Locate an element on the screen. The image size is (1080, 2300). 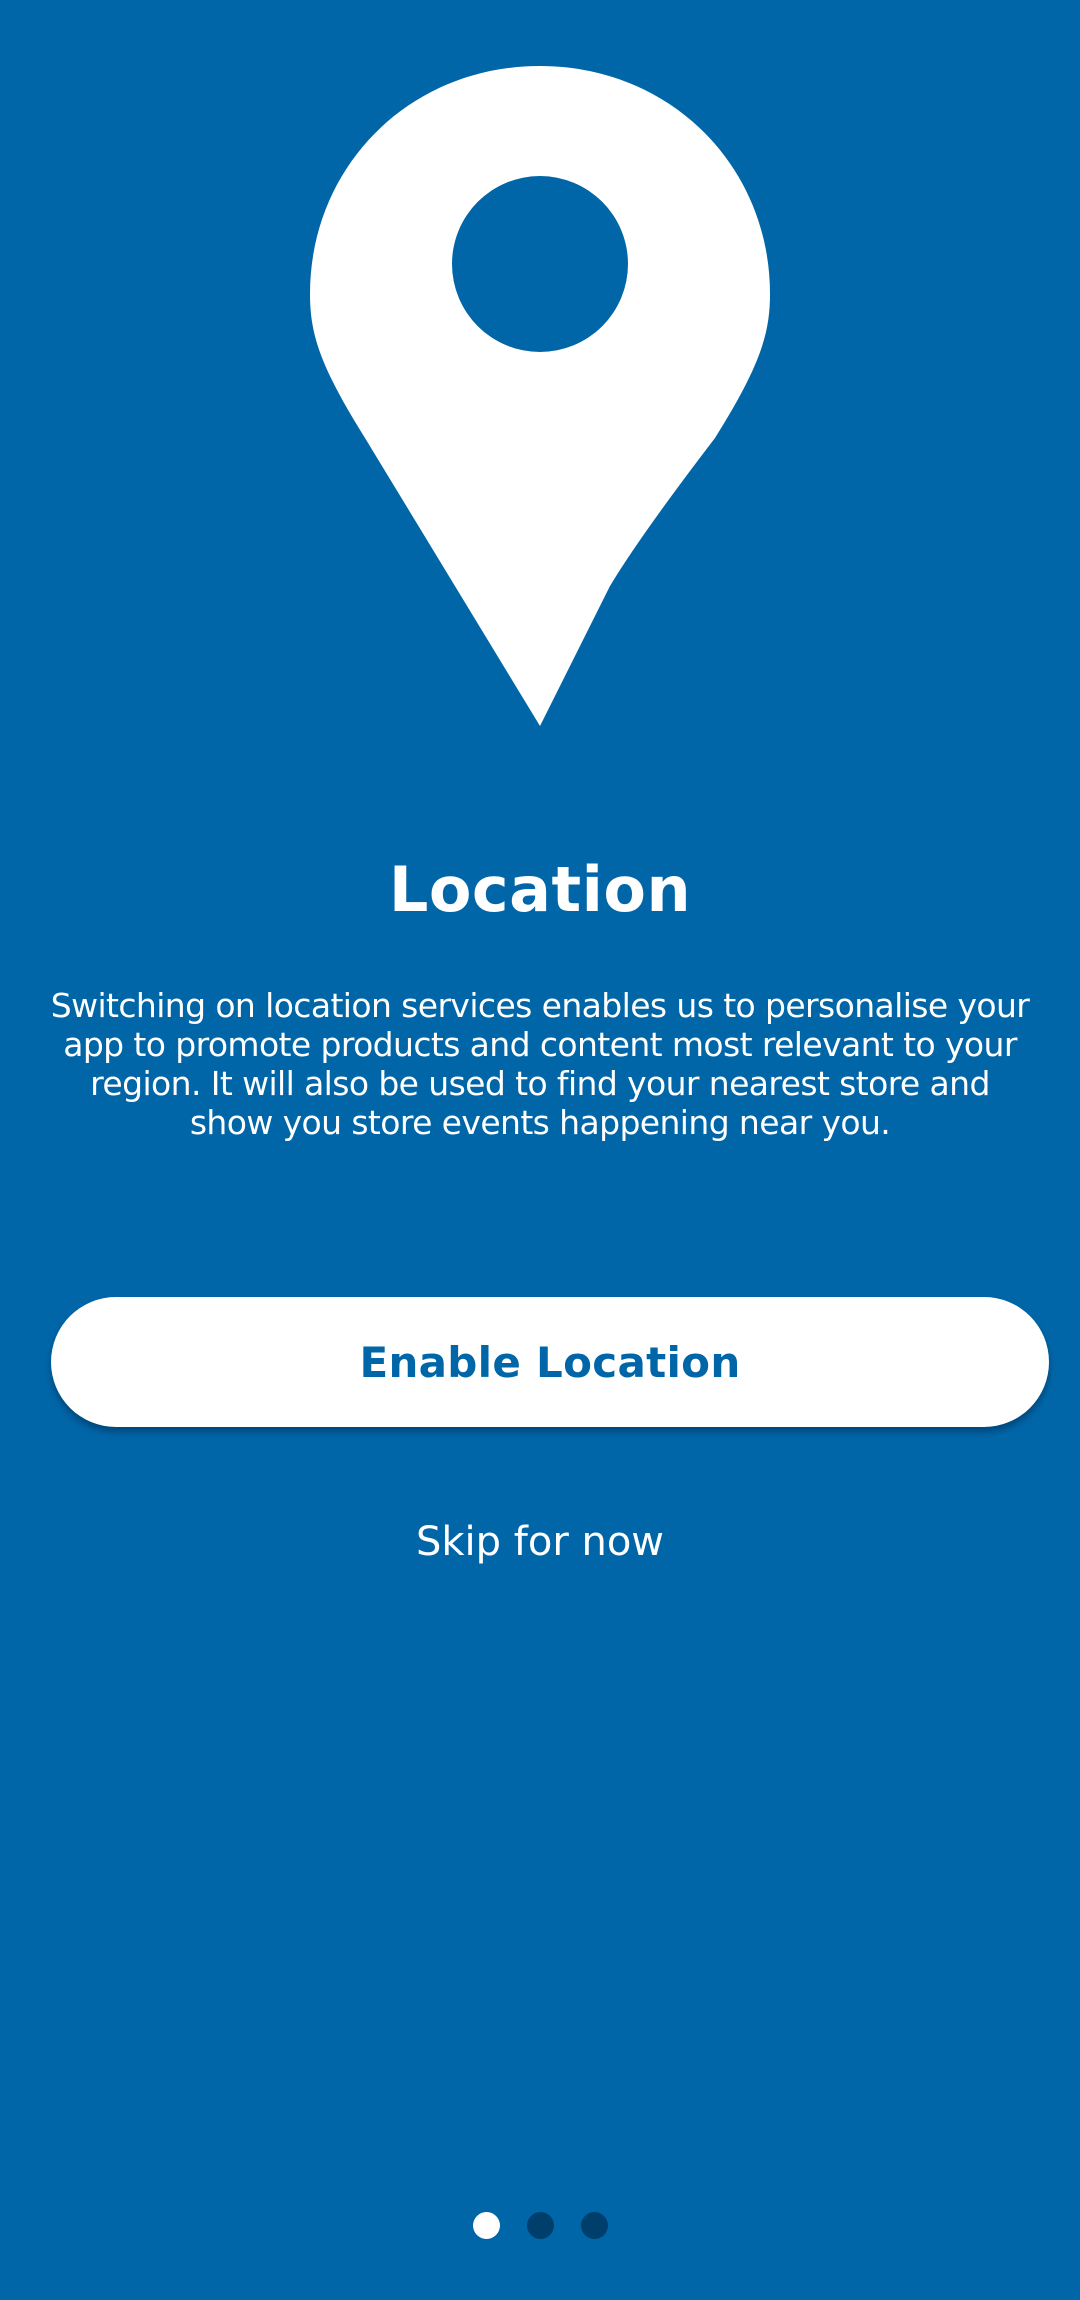
page-indicator is located at coordinates (540, 2225).